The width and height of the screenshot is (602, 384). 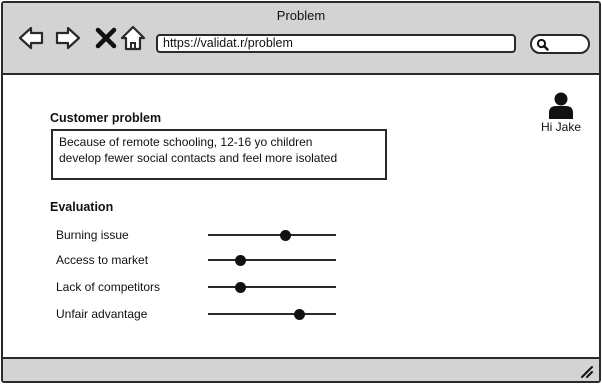 What do you see at coordinates (301, 369) in the screenshot?
I see `status-bar` at bounding box center [301, 369].